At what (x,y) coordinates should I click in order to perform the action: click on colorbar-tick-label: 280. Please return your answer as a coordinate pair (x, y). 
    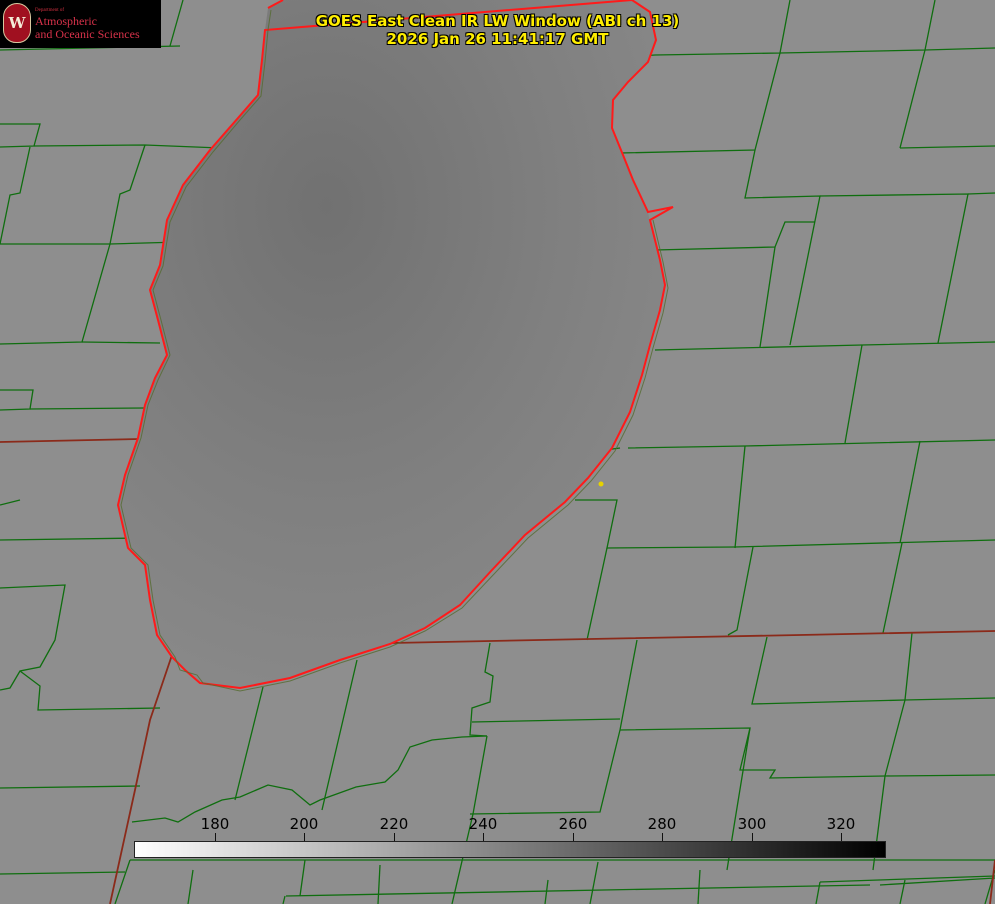
    Looking at the image, I should click on (662, 824).